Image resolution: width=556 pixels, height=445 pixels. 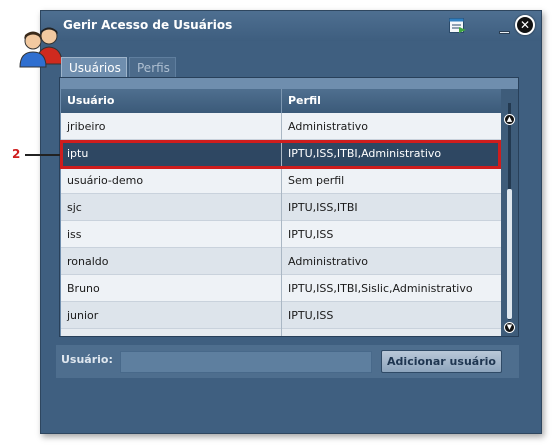 What do you see at coordinates (148, 25) in the screenshot?
I see `window-title: Gerir Acesso de Usuários` at bounding box center [148, 25].